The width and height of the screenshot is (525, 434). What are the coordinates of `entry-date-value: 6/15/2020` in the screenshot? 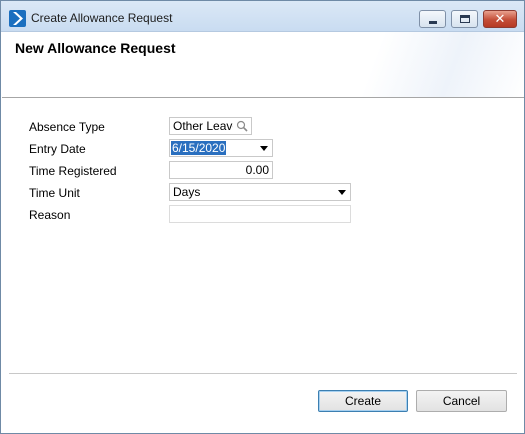 It's located at (199, 148).